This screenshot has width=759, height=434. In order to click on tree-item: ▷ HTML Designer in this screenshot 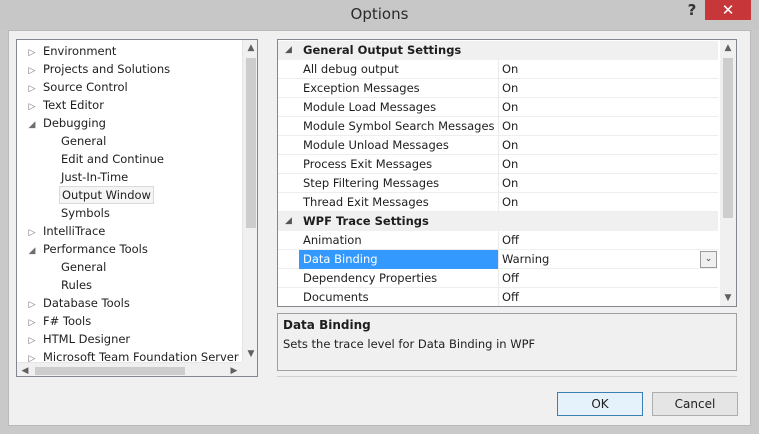, I will do `click(79, 339)`.